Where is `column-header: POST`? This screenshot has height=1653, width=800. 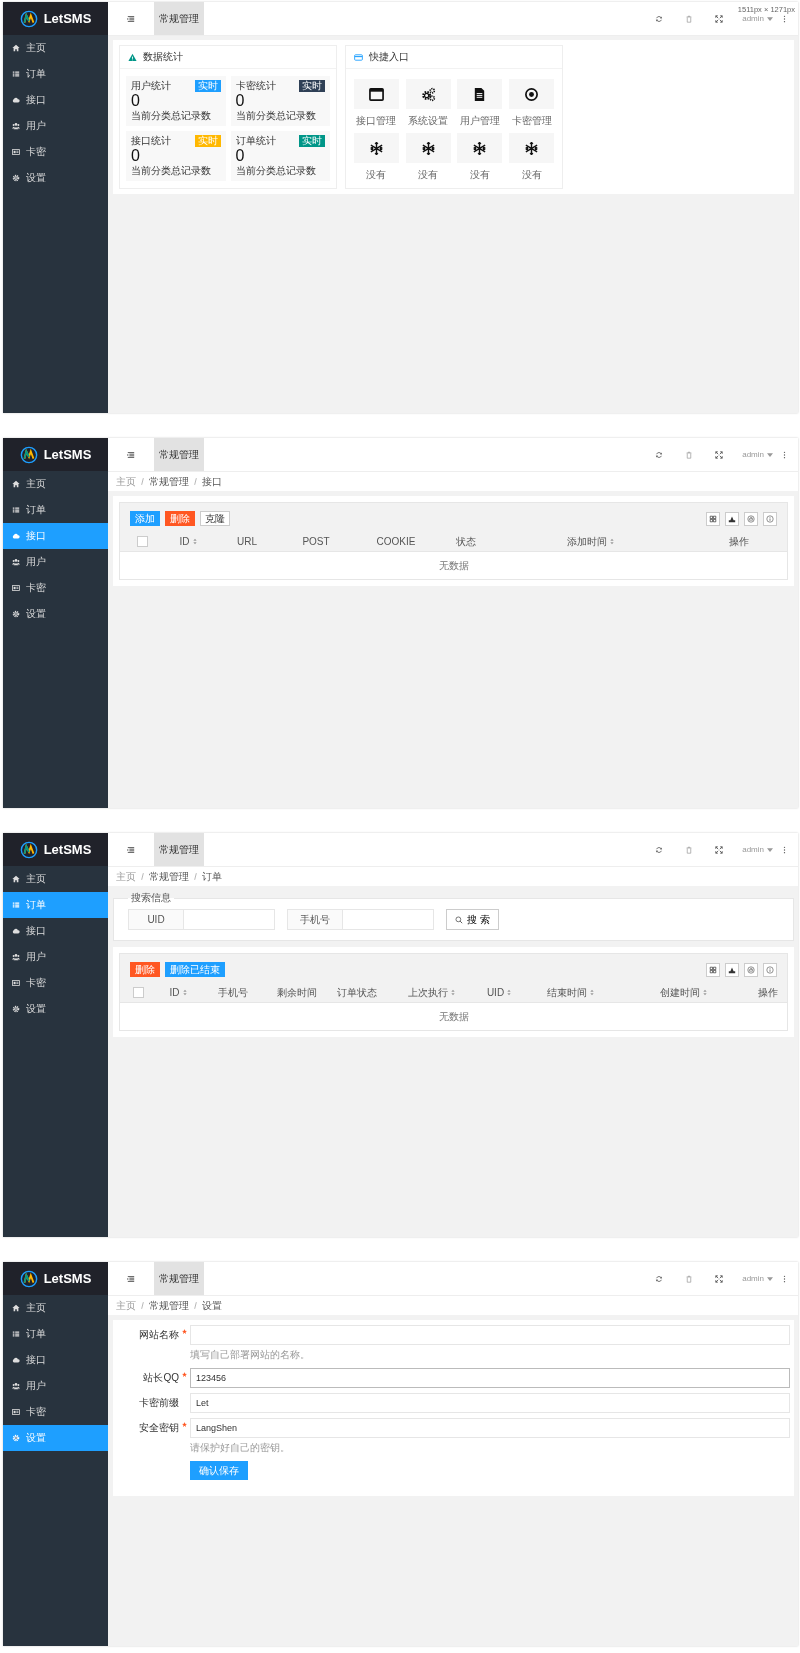 column-header: POST is located at coordinates (316, 541).